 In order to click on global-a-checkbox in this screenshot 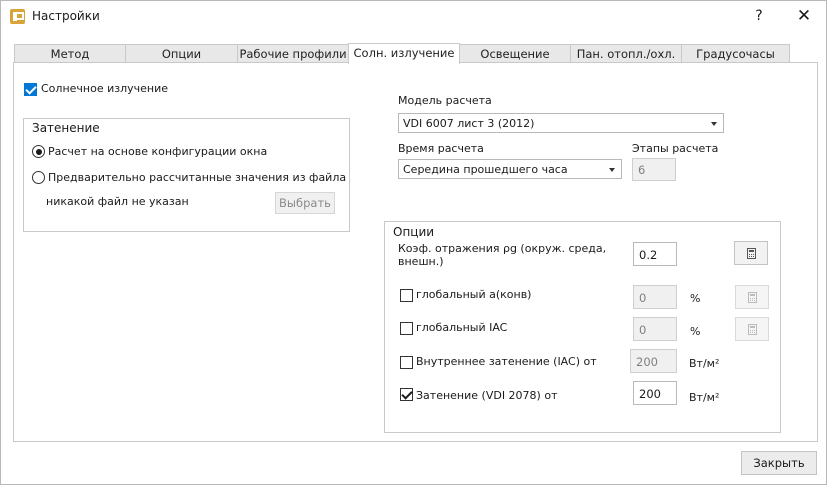, I will do `click(406, 295)`.